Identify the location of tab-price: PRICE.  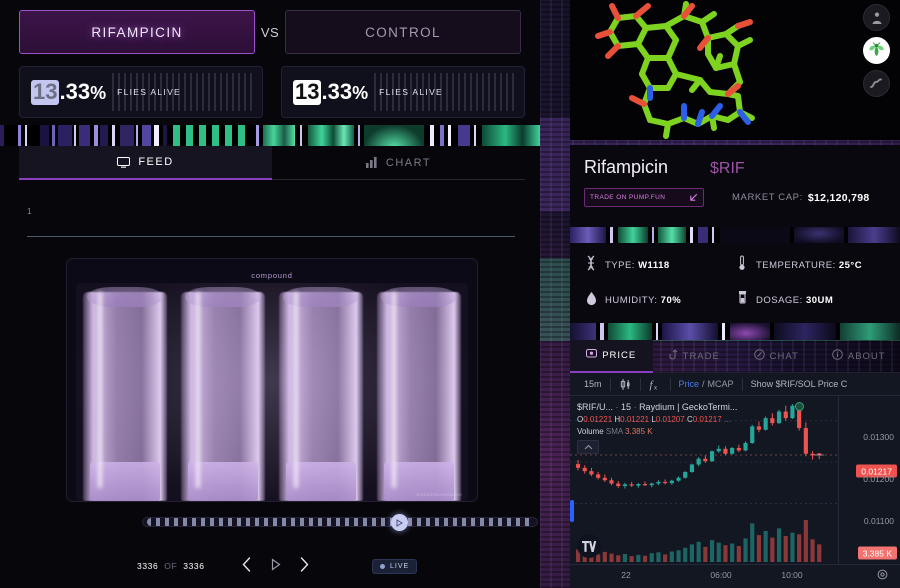
(611, 356).